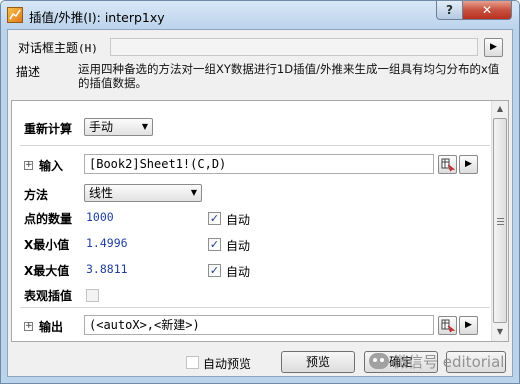  I want to click on scroll-thumb, so click(500, 220).